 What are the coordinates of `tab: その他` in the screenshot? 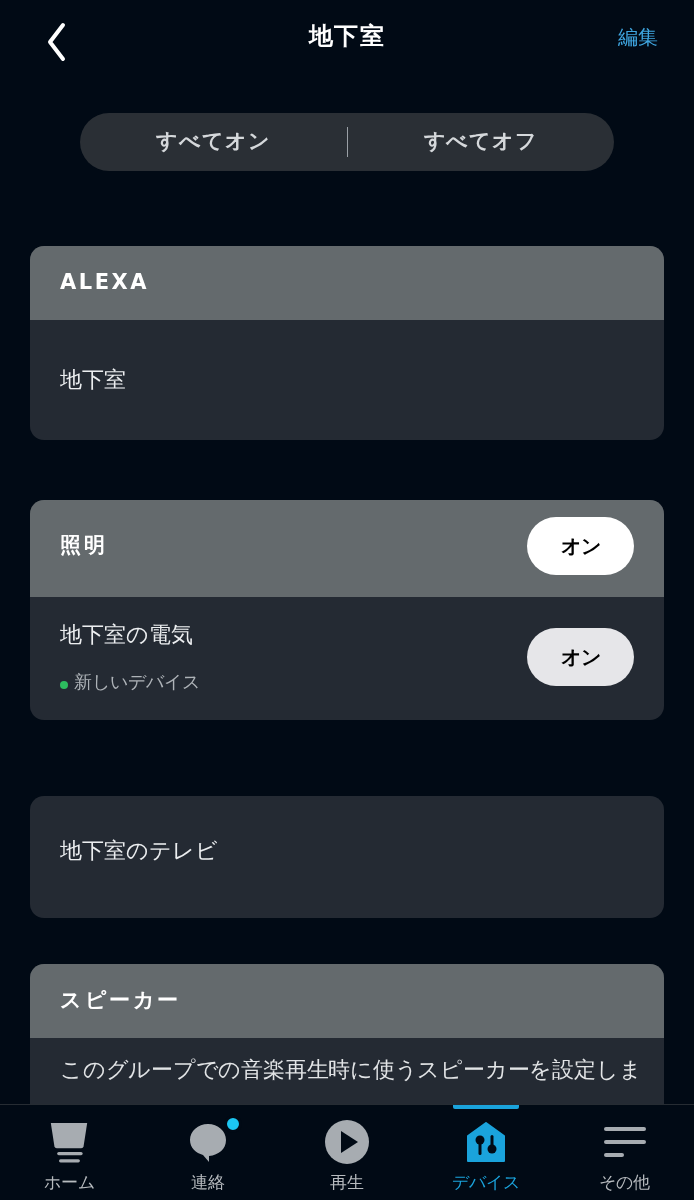 It's located at (624, 1152).